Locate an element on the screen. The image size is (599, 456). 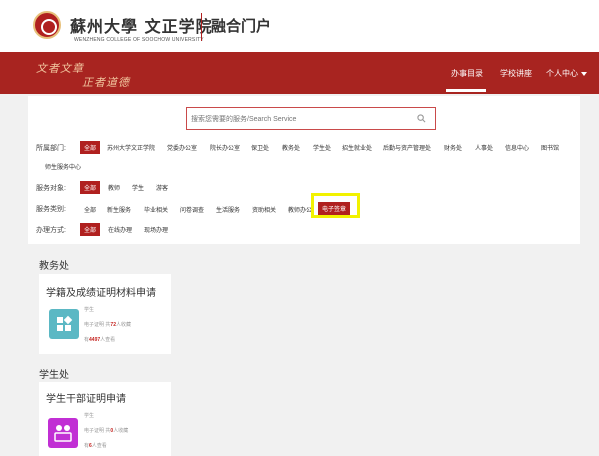
motto-line-2: 正者道德 is located at coordinates (106, 82).